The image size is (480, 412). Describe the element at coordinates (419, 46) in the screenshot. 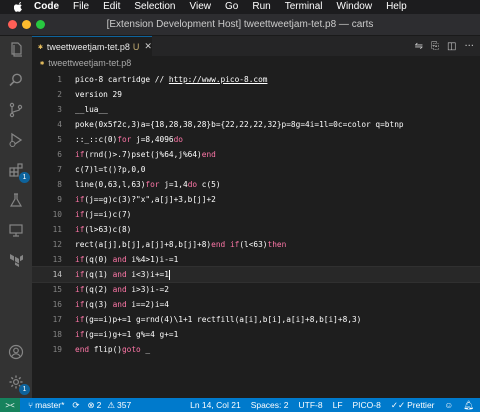

I see `split-icon: ⇋` at that location.